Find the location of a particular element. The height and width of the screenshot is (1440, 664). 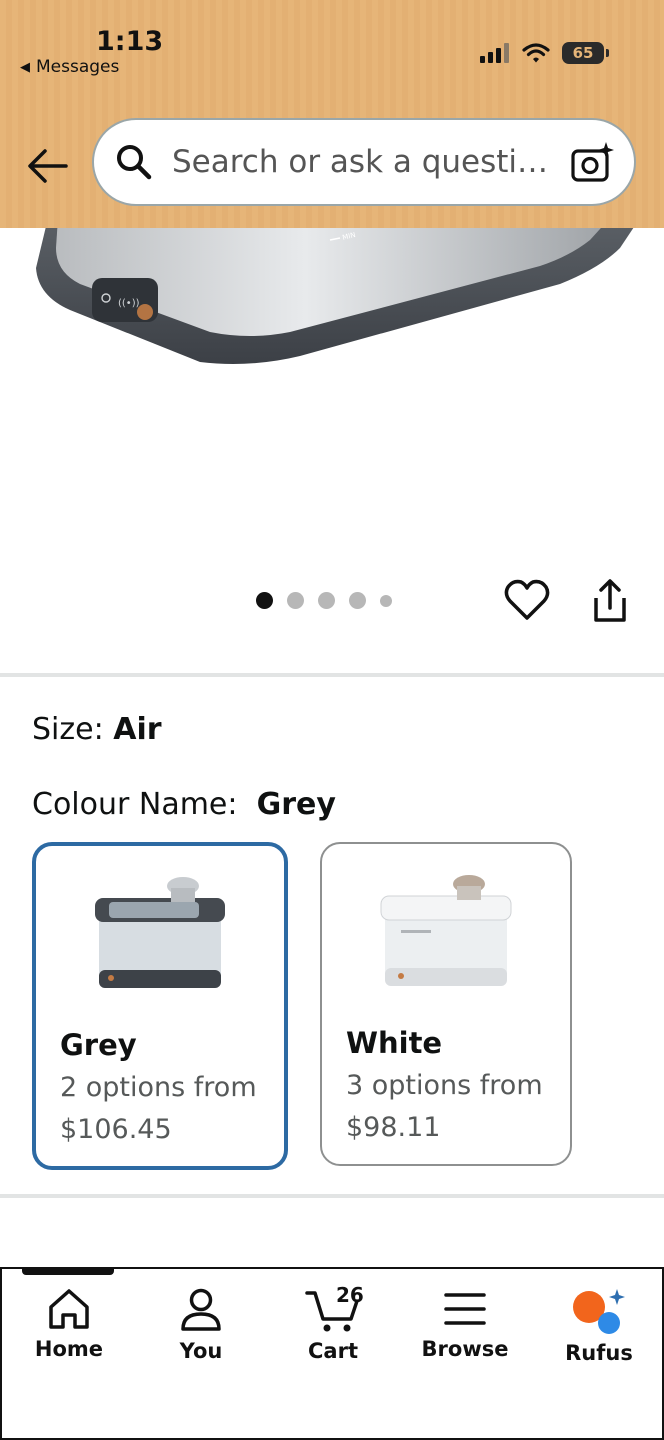

share-icon is located at coordinates (610, 601).